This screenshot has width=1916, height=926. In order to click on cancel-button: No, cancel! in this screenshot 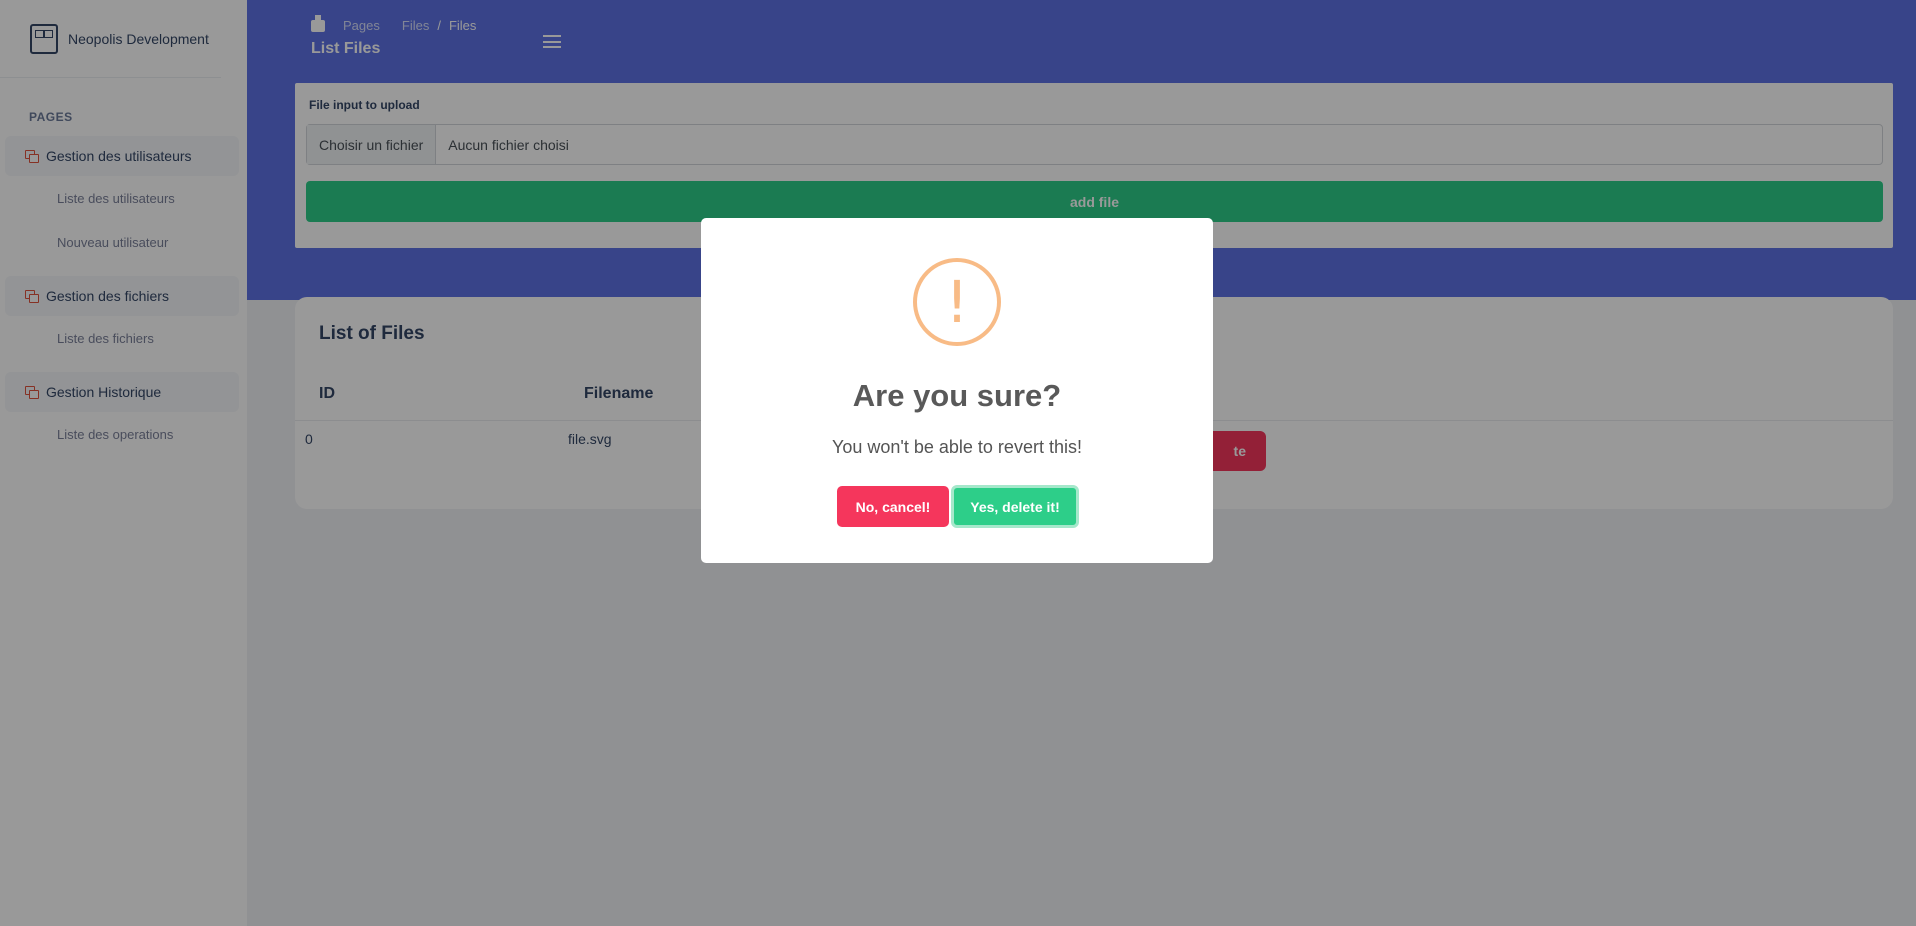, I will do `click(893, 506)`.